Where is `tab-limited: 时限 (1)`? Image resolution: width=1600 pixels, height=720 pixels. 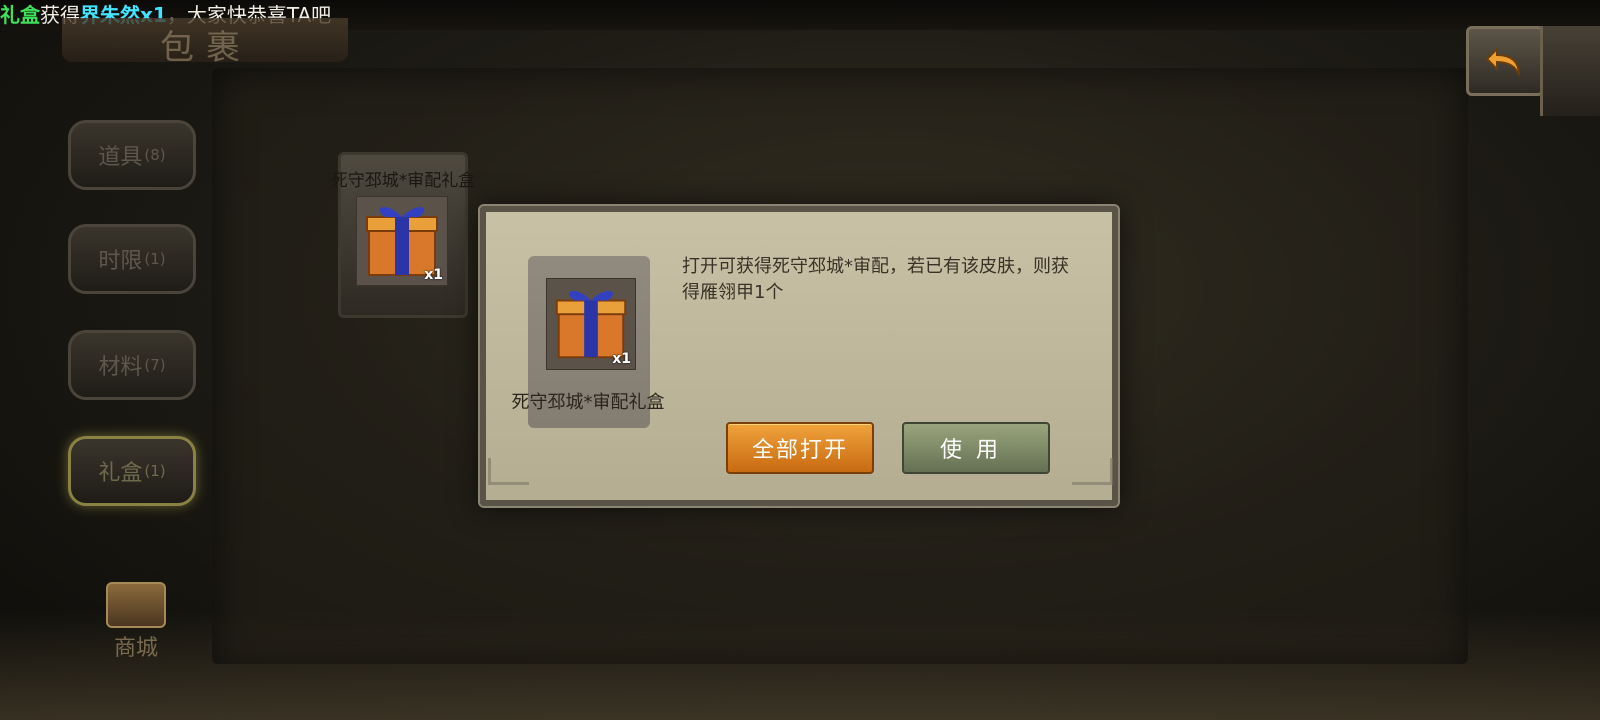
tab-limited: 时限 (1) is located at coordinates (132, 259).